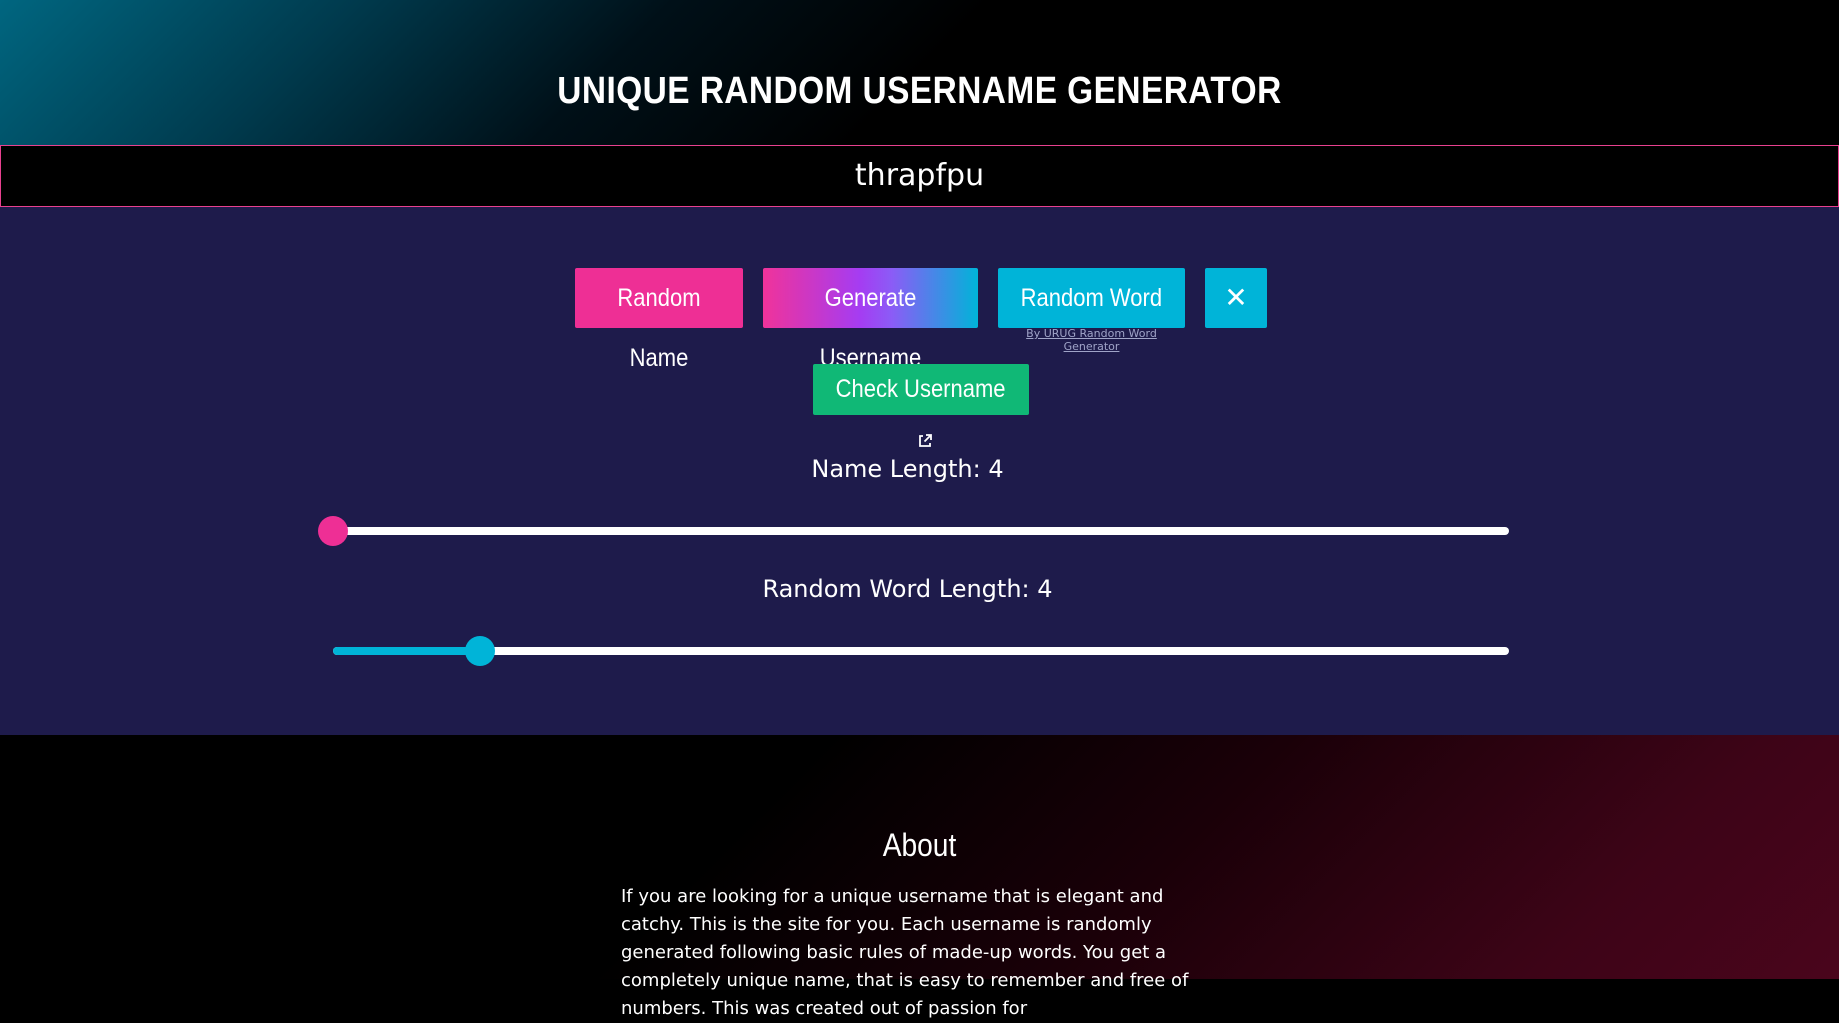 The width and height of the screenshot is (1839, 1023). What do you see at coordinates (921, 651) in the screenshot?
I see `word-length-slider` at bounding box center [921, 651].